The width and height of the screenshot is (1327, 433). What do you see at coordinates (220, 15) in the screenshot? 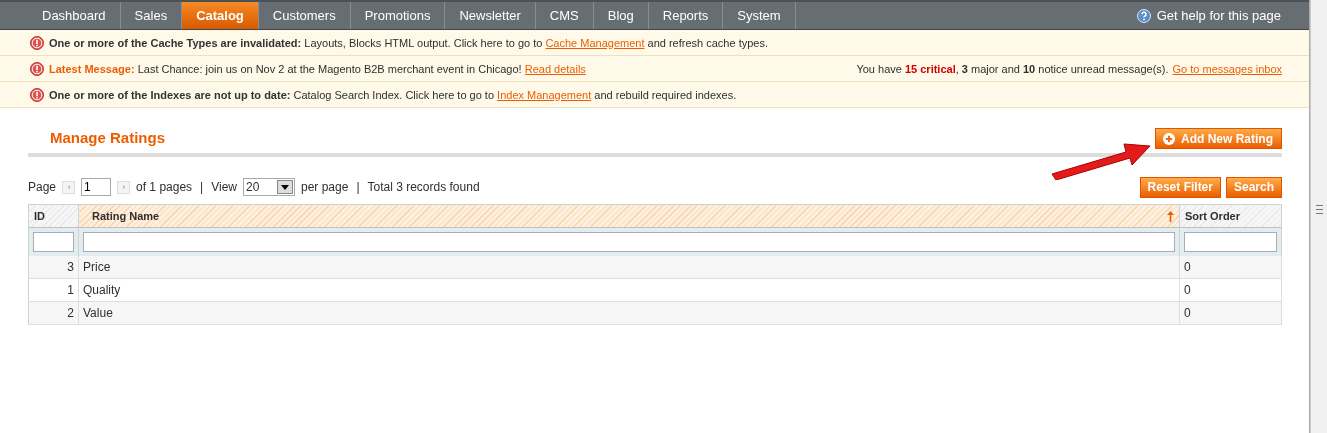
I see `nav-tab: Catalog` at bounding box center [220, 15].